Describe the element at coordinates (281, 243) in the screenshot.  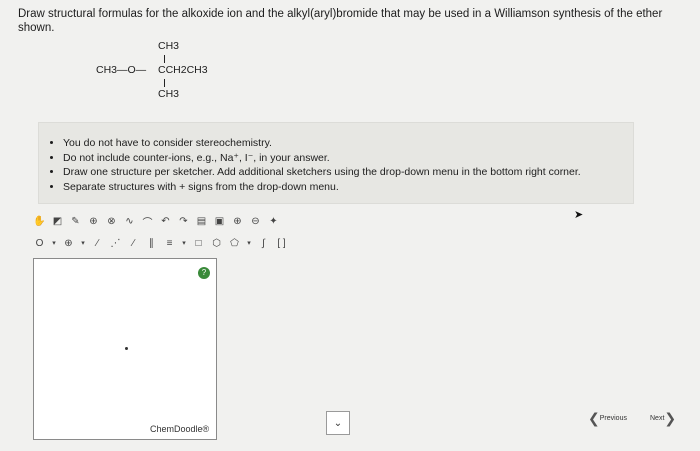
I see `brackets-icon: [ ]` at that location.